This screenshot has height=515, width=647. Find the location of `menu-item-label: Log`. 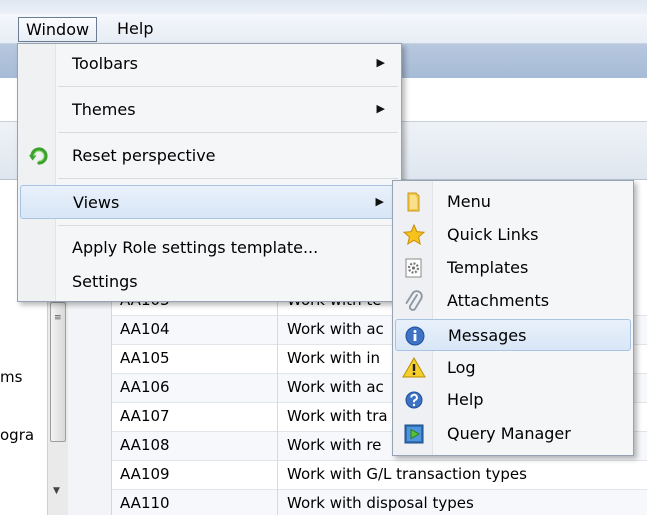

menu-item-label: Log is located at coordinates (461, 367).